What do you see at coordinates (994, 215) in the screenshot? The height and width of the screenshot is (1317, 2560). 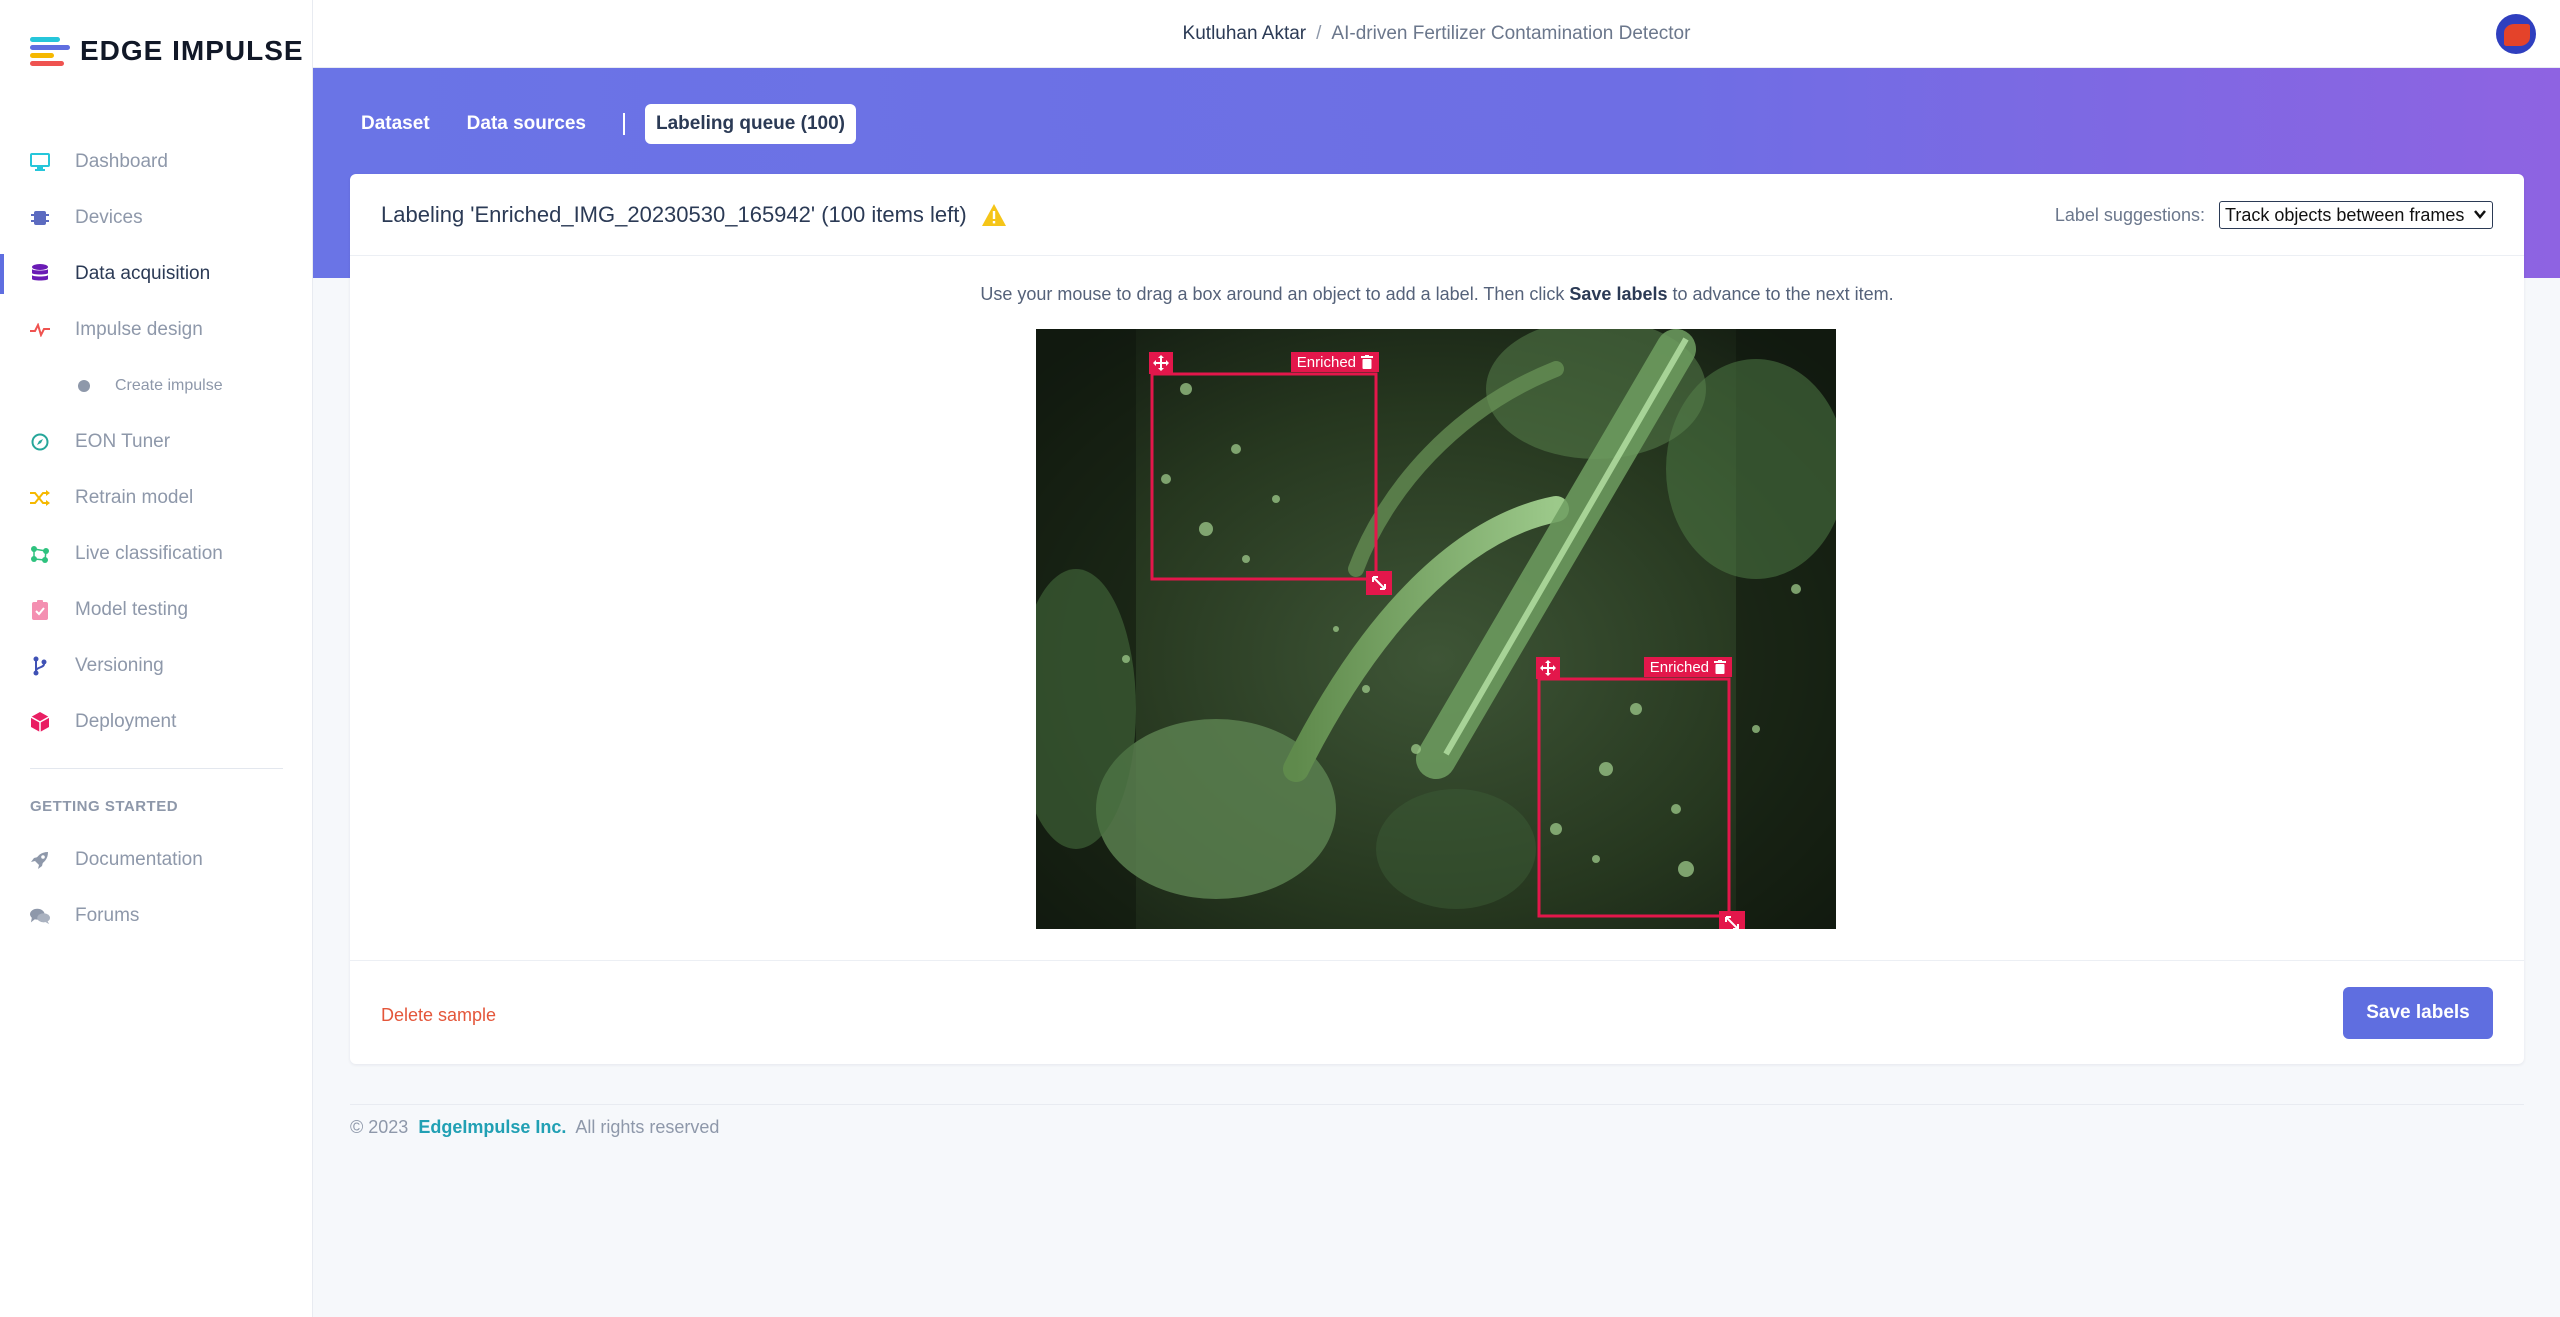 I see `warning-icon` at bounding box center [994, 215].